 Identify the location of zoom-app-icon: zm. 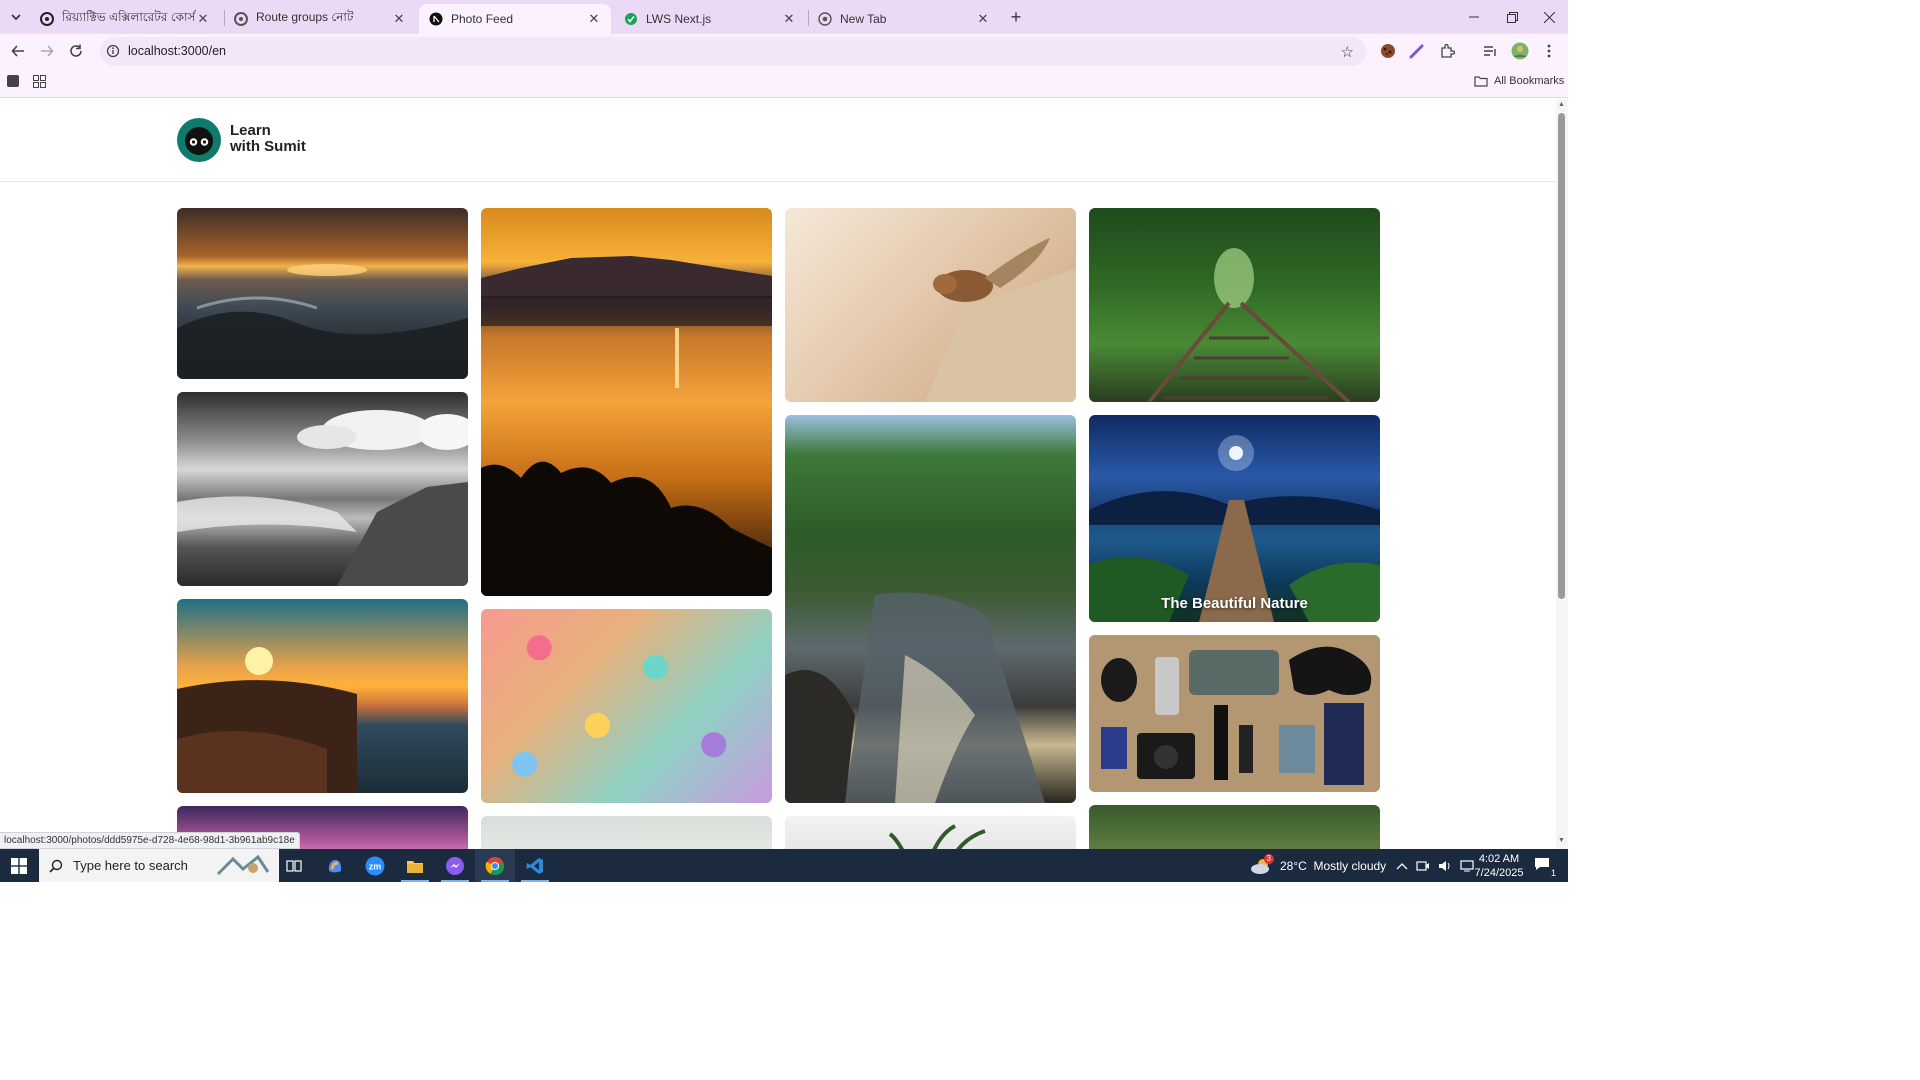
(375, 865).